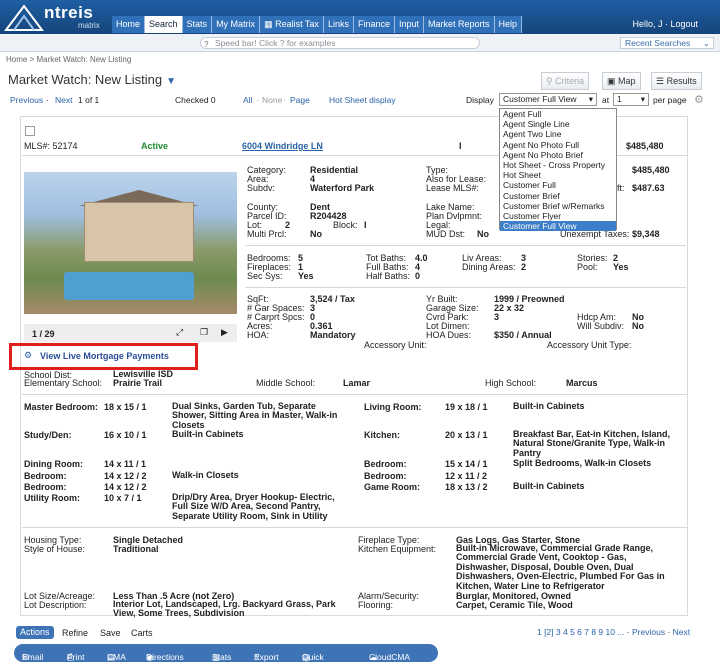 The height and width of the screenshot is (672, 720). I want to click on logo-icon, so click(24, 17).